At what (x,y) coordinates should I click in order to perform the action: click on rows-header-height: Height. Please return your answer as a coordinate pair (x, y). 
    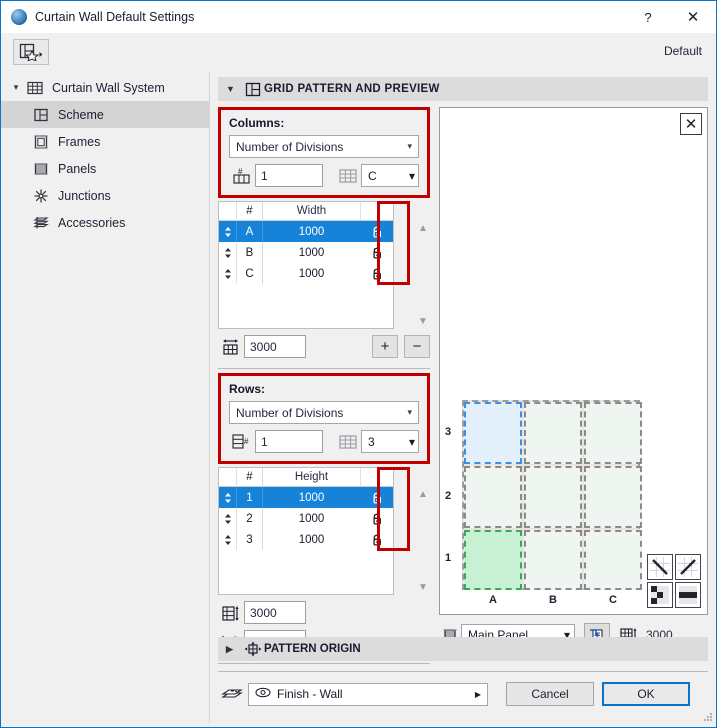
    Looking at the image, I should click on (311, 477).